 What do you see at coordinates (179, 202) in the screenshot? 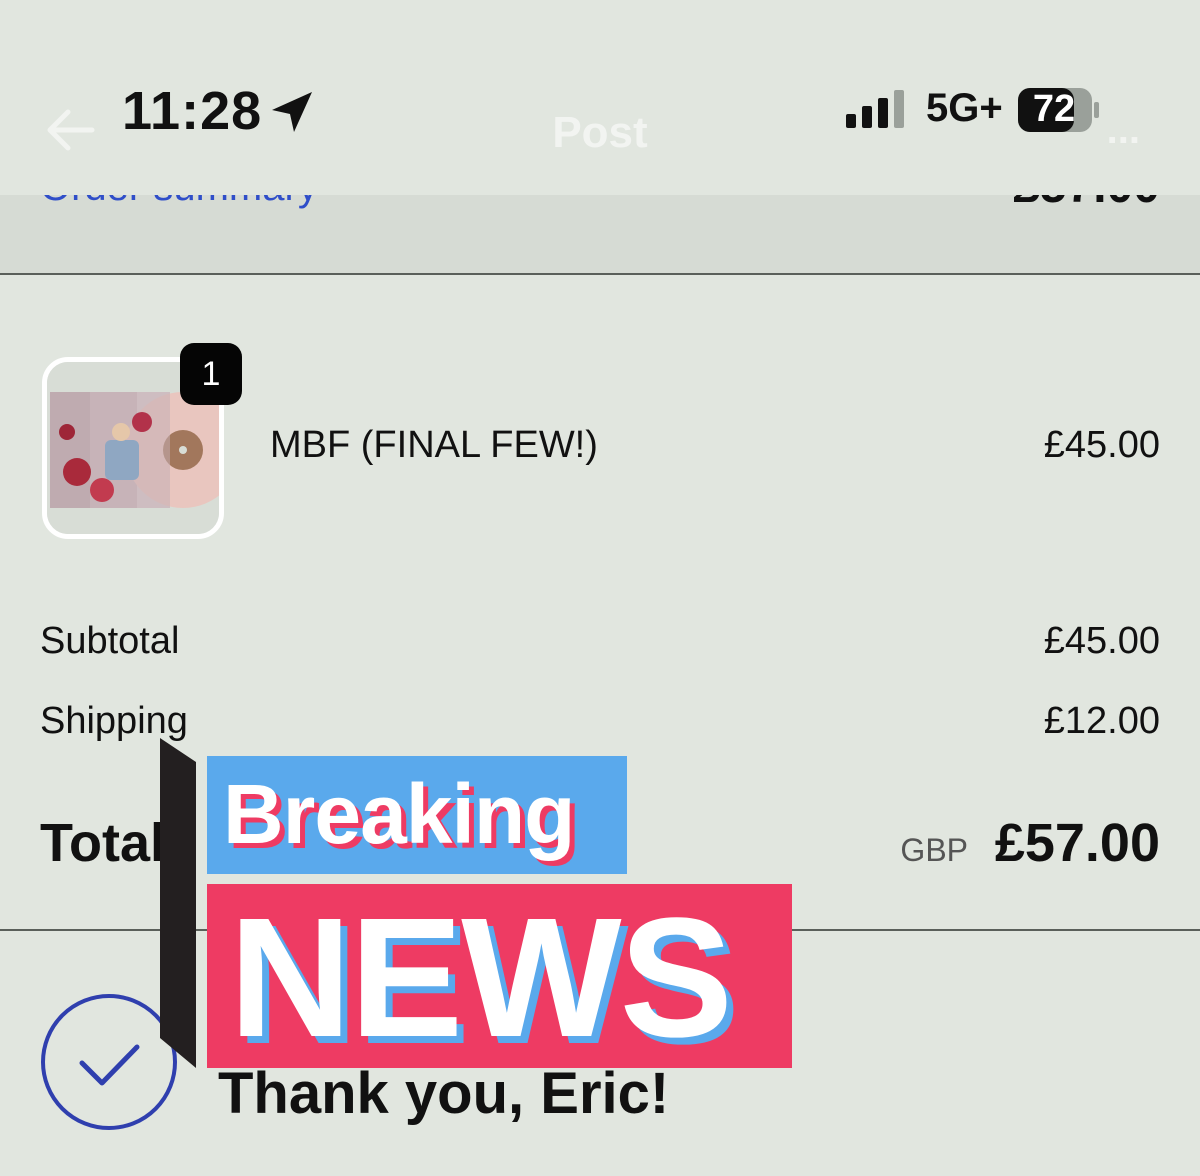
I see `order-summary-link: Order summary` at bounding box center [179, 202].